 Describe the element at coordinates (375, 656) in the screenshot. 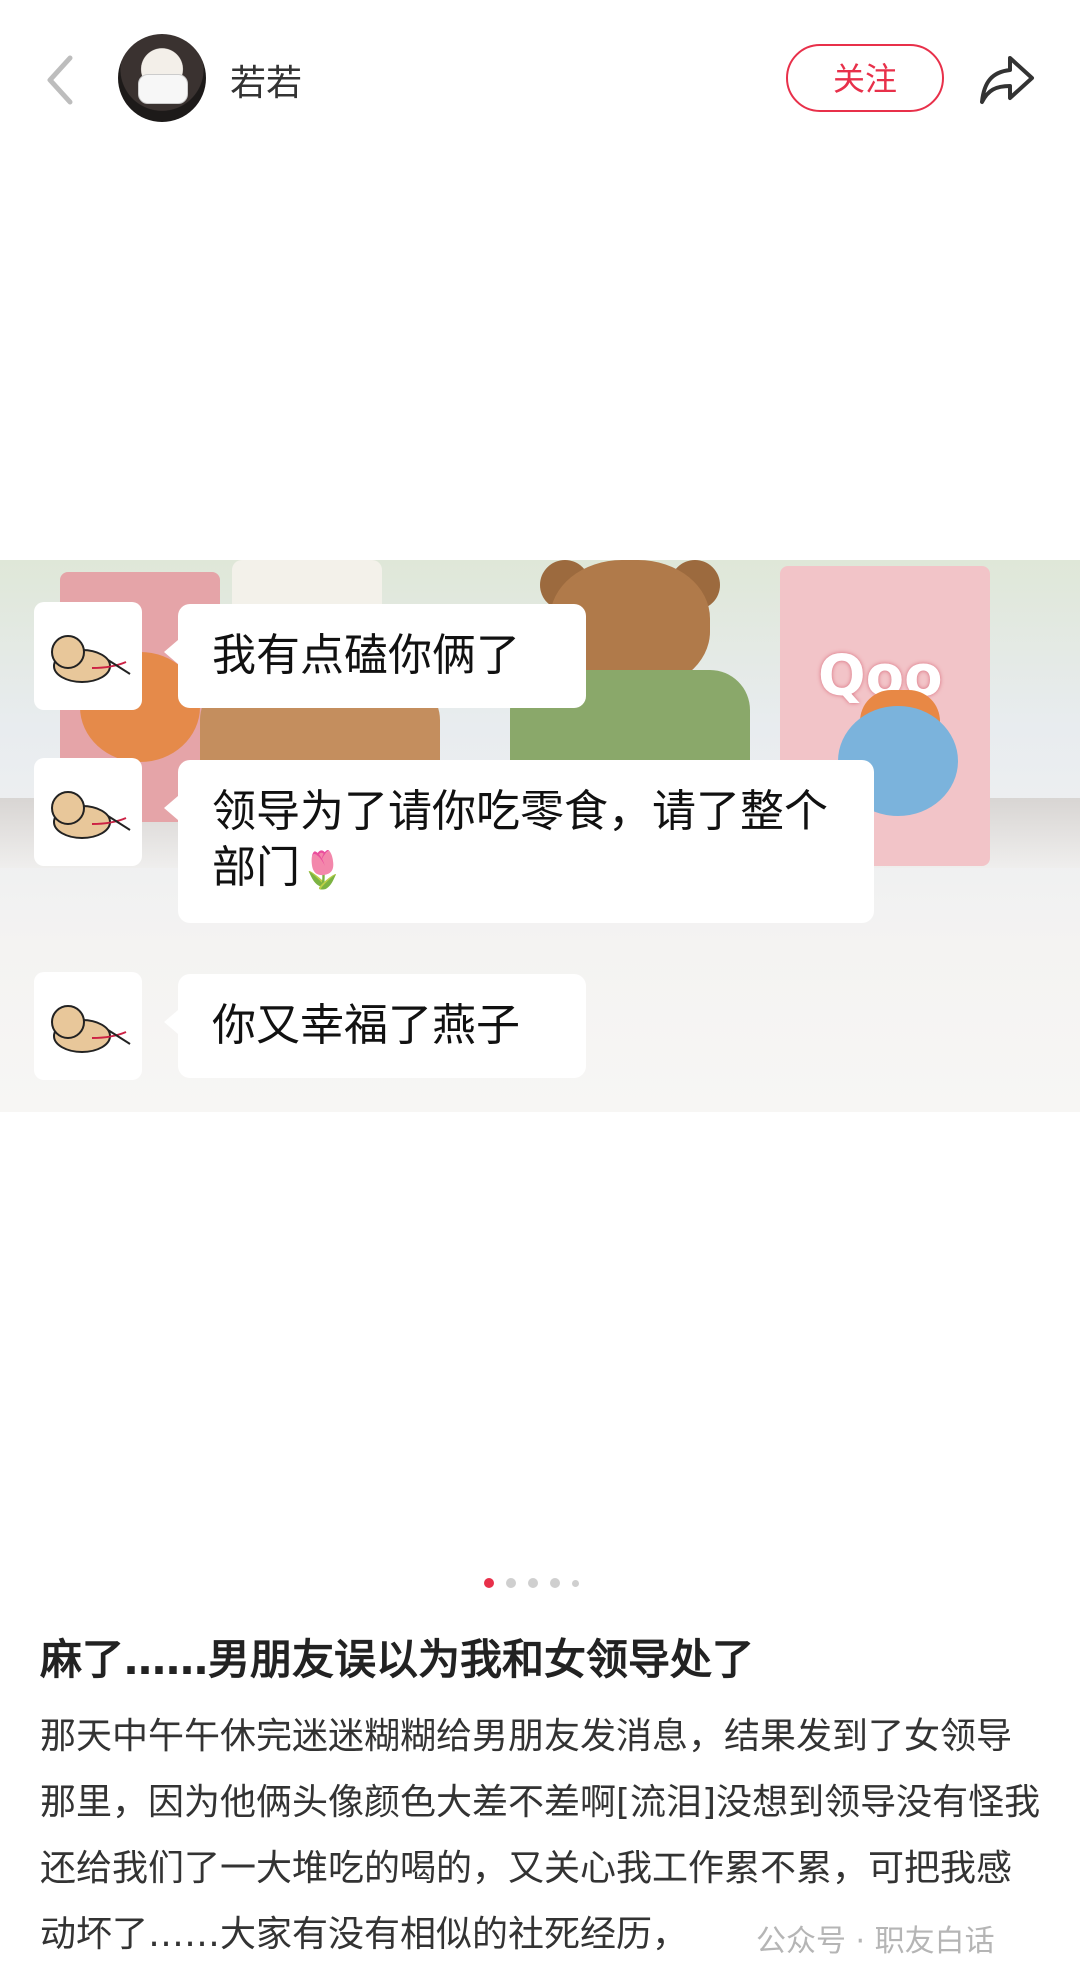

I see `chat-bubble: 我有点磕你俩了` at that location.